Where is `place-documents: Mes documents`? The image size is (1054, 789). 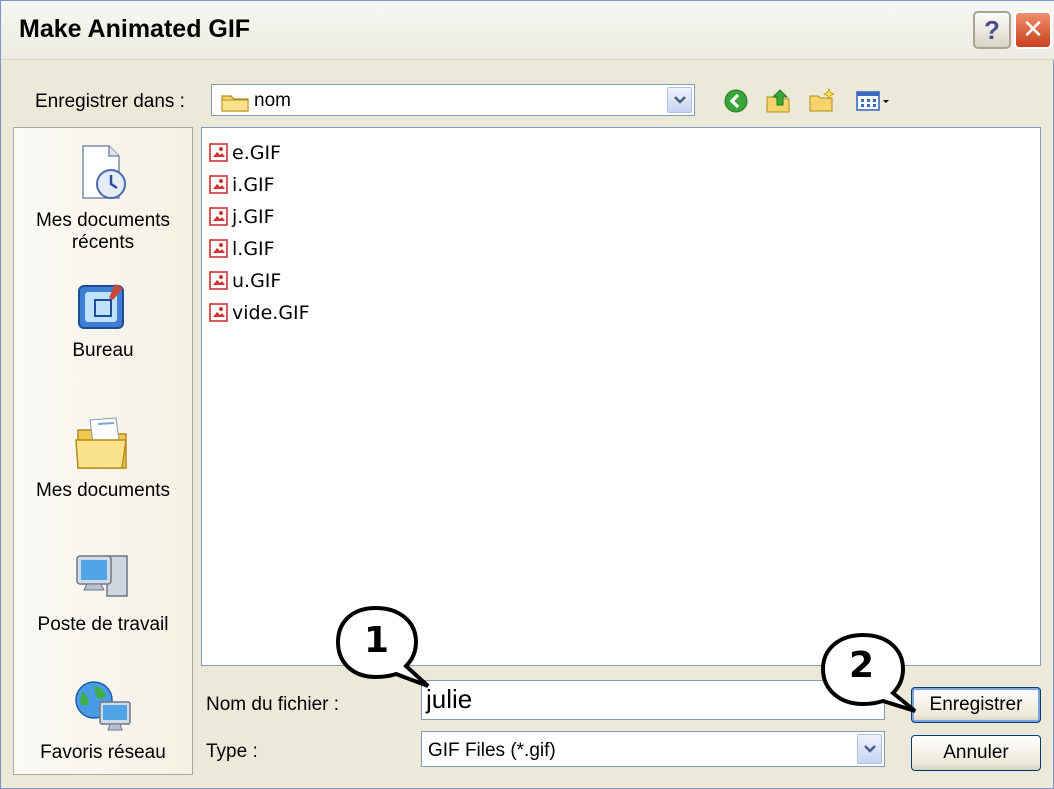 place-documents: Mes documents is located at coordinates (103, 458).